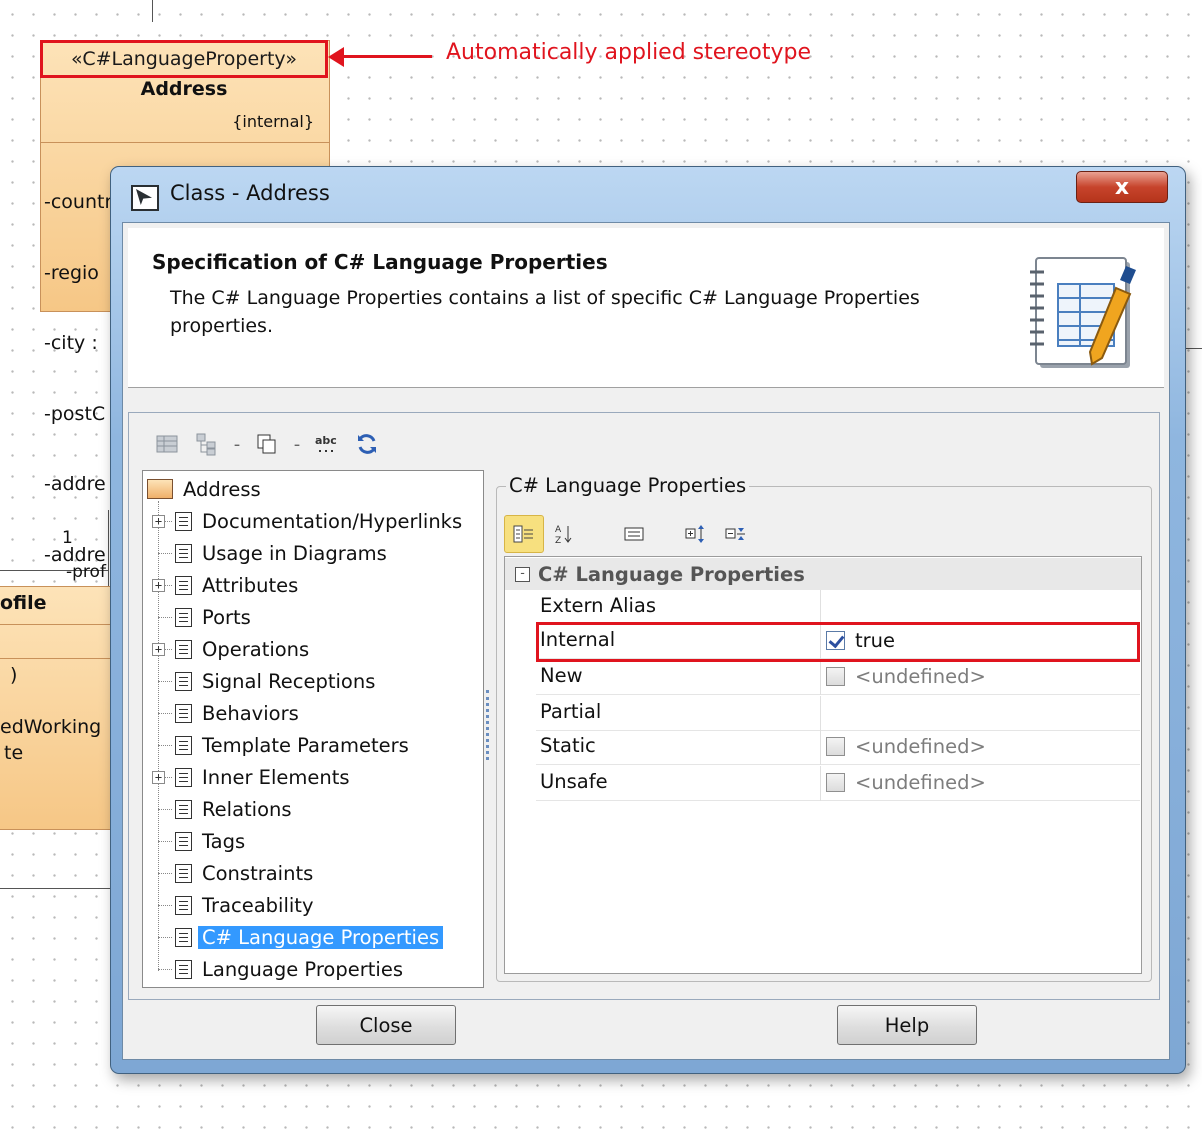  I want to click on property-row: Static <undefined>, so click(838, 747).